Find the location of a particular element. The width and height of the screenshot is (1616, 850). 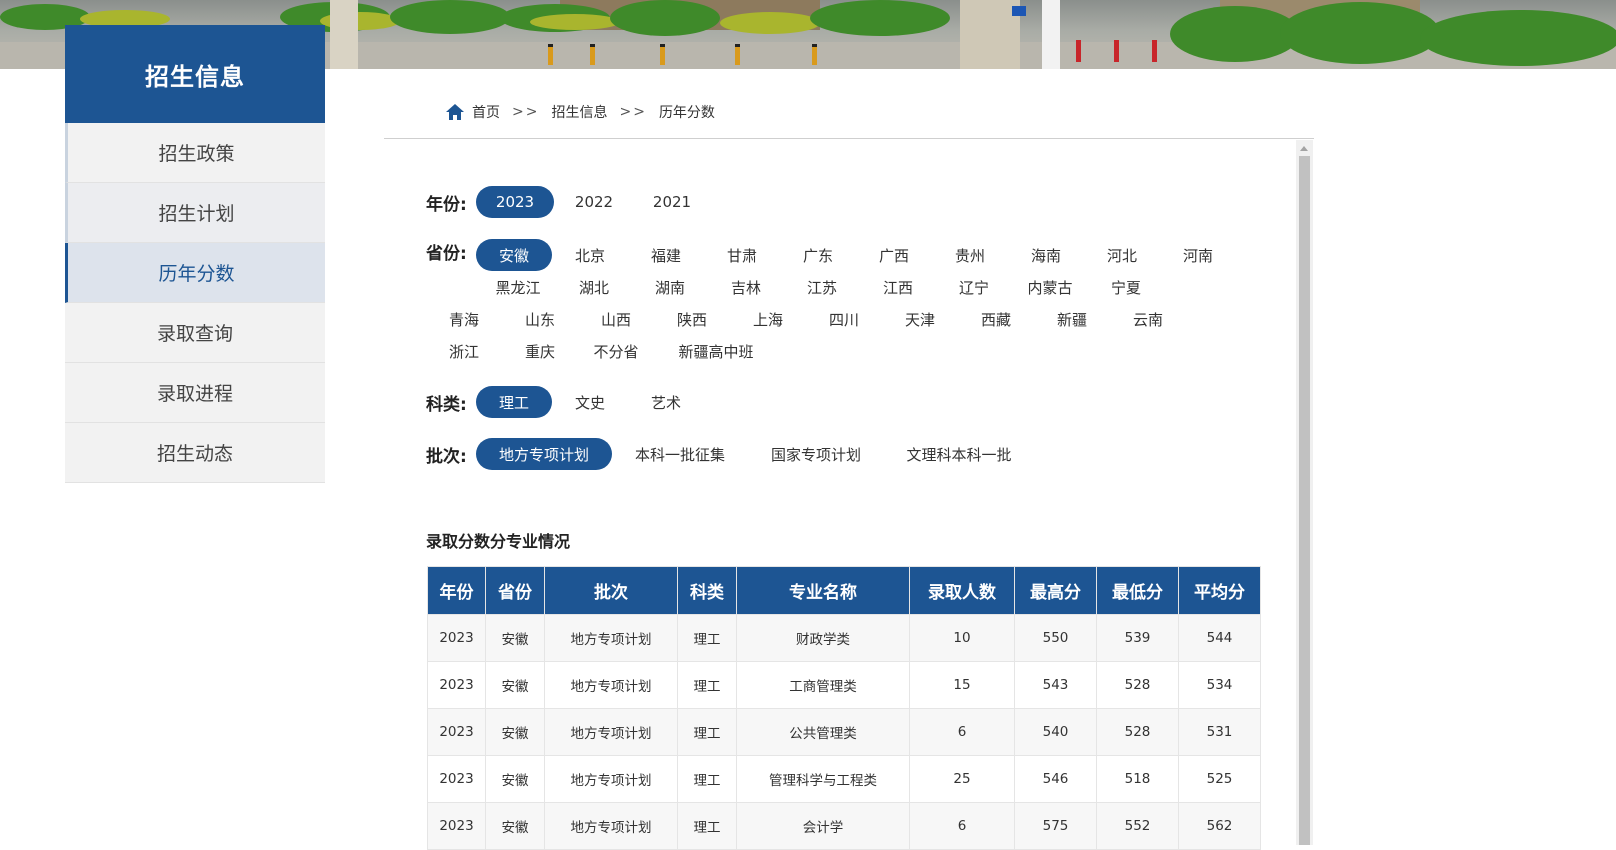

province-option: 河南 is located at coordinates (1198, 255).